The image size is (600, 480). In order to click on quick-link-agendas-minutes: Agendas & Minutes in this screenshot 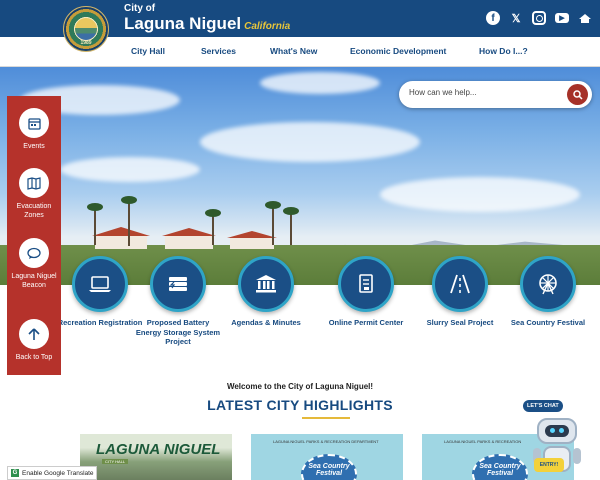, I will do `click(266, 292)`.